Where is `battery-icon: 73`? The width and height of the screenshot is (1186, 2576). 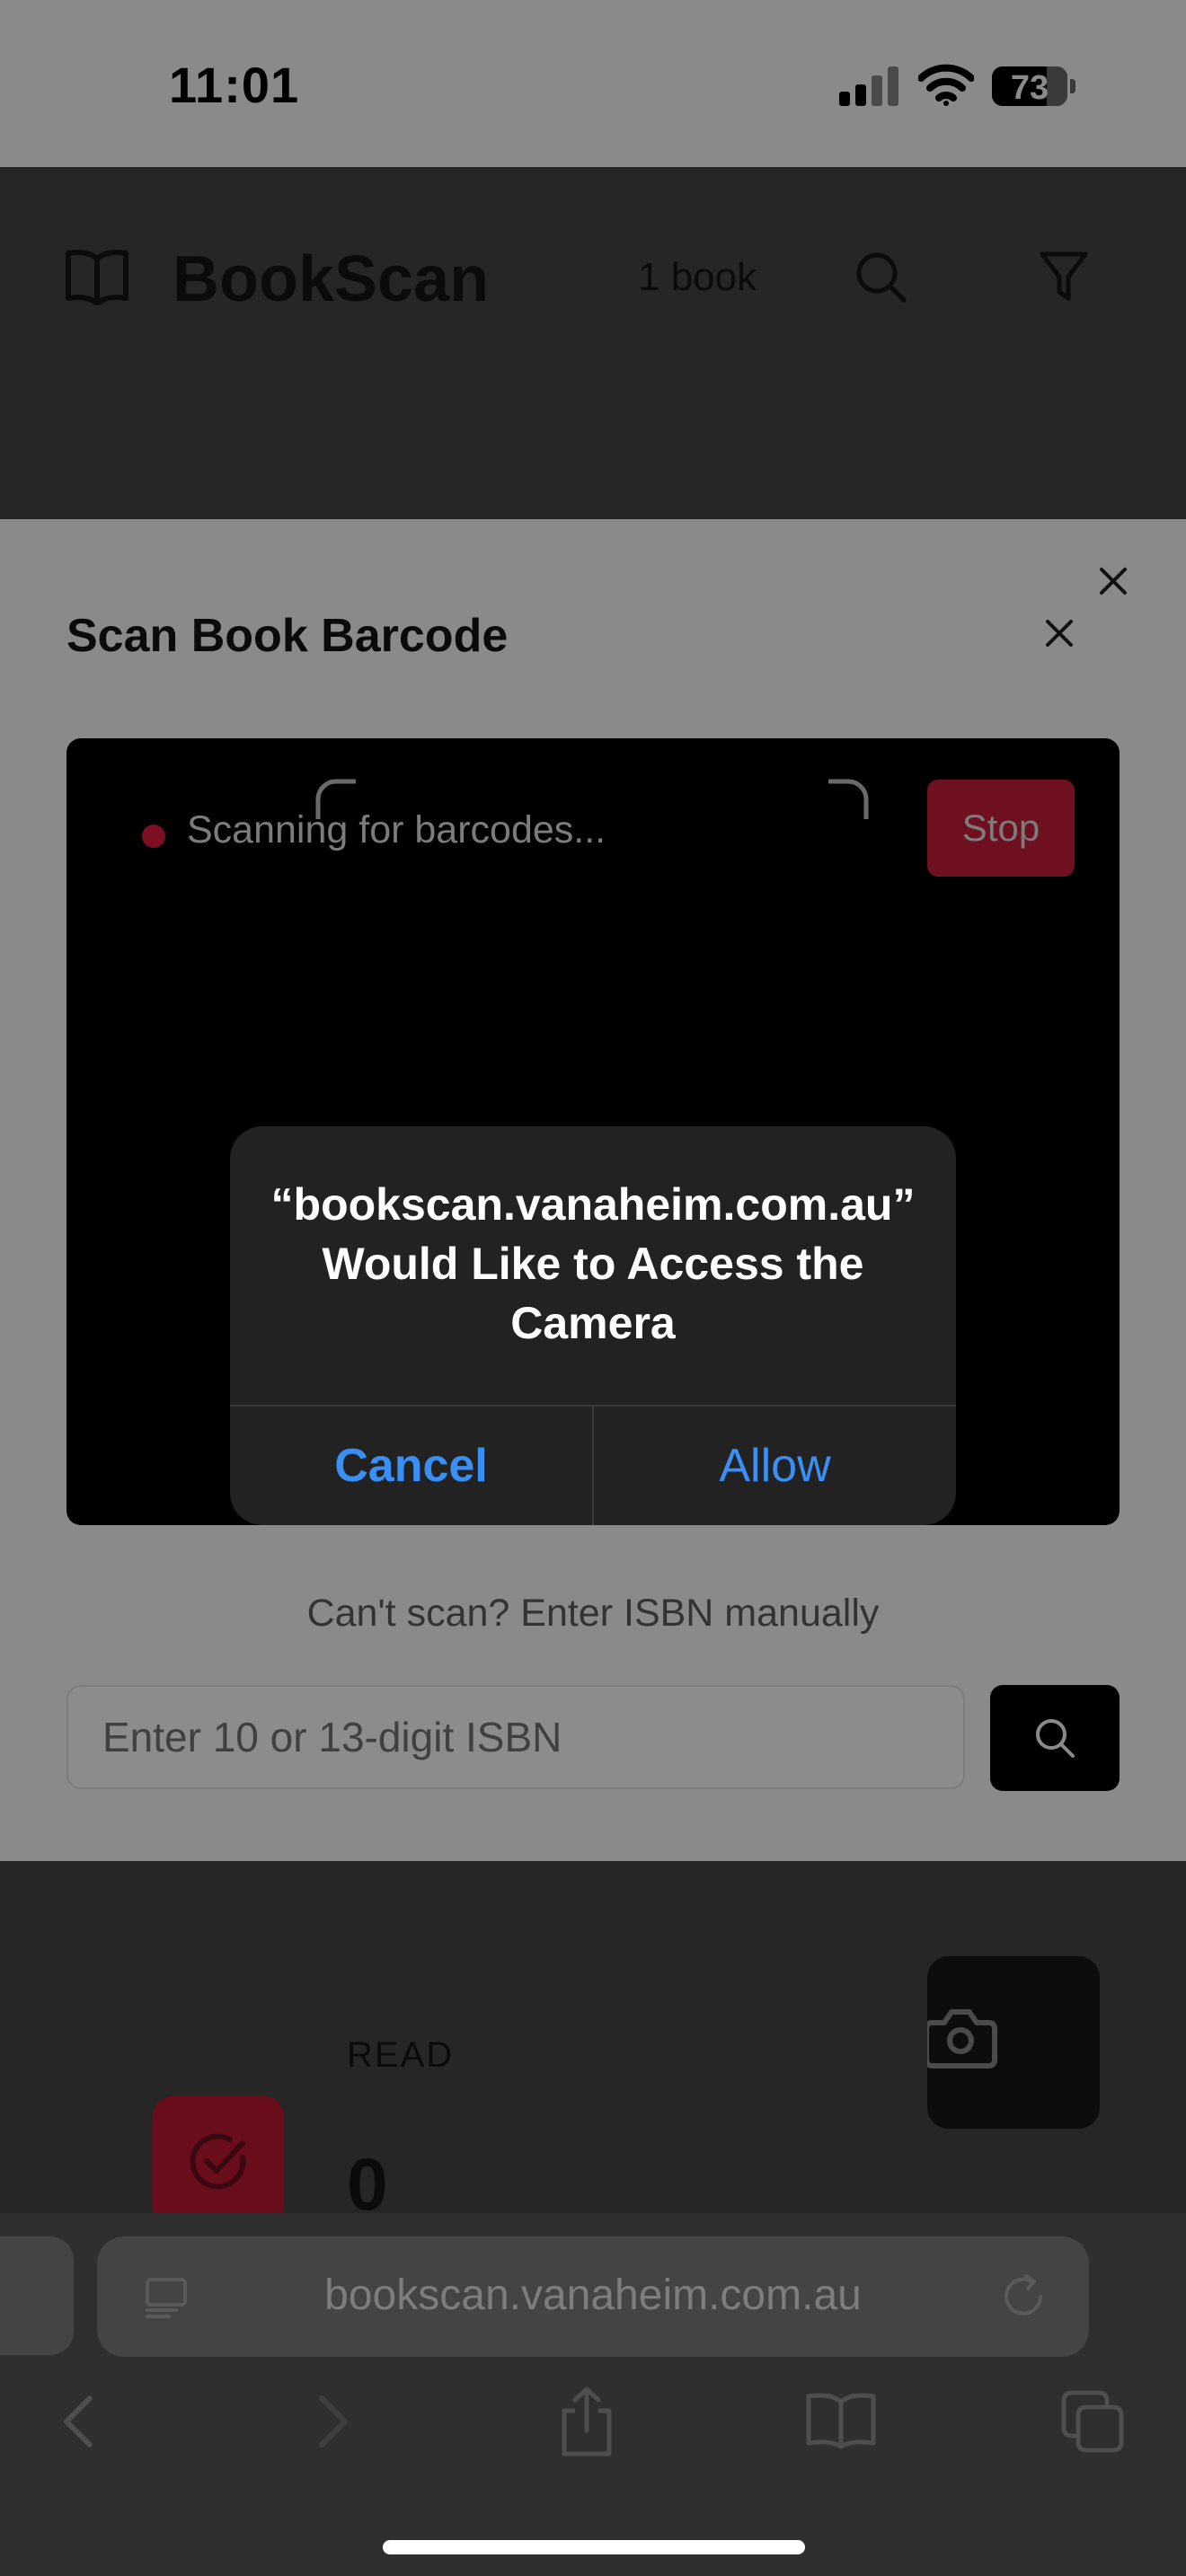 battery-icon: 73 is located at coordinates (1033, 86).